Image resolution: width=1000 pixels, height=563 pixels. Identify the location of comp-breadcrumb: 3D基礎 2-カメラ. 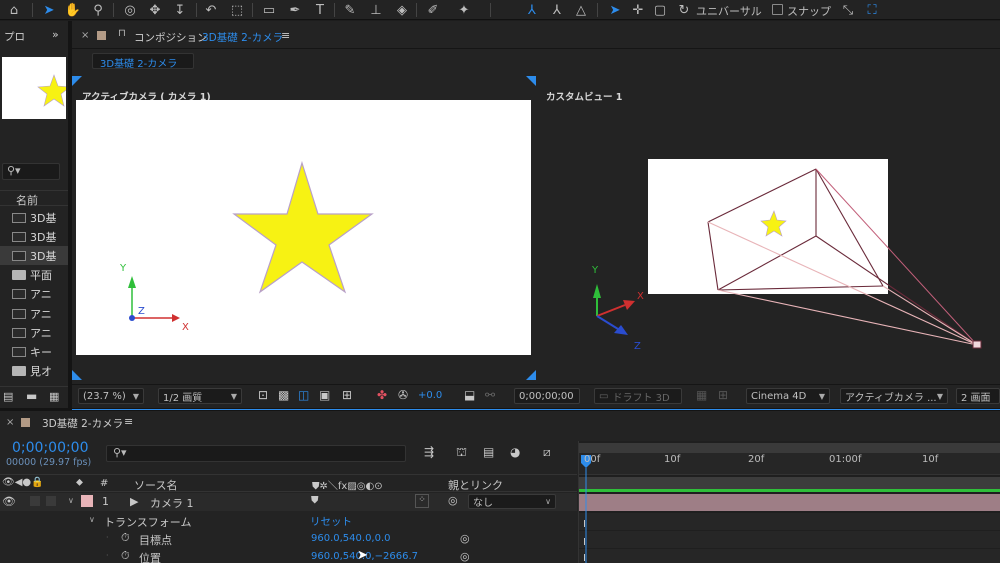
(143, 61).